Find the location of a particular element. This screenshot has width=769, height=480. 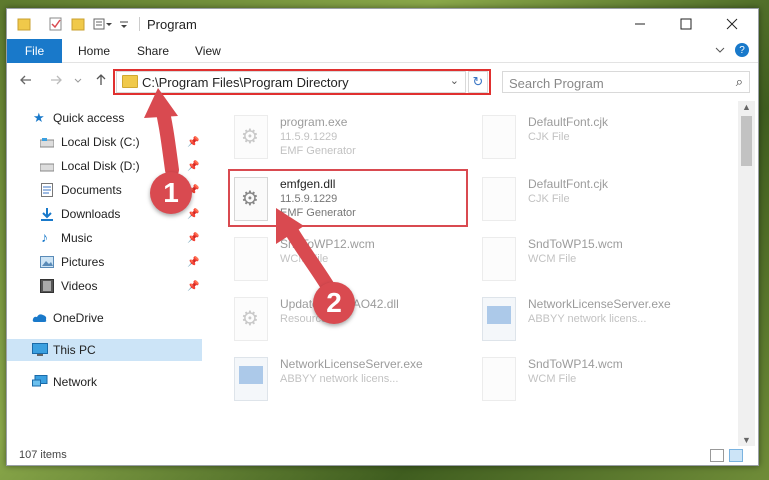

title-separator is located at coordinates (139, 24).